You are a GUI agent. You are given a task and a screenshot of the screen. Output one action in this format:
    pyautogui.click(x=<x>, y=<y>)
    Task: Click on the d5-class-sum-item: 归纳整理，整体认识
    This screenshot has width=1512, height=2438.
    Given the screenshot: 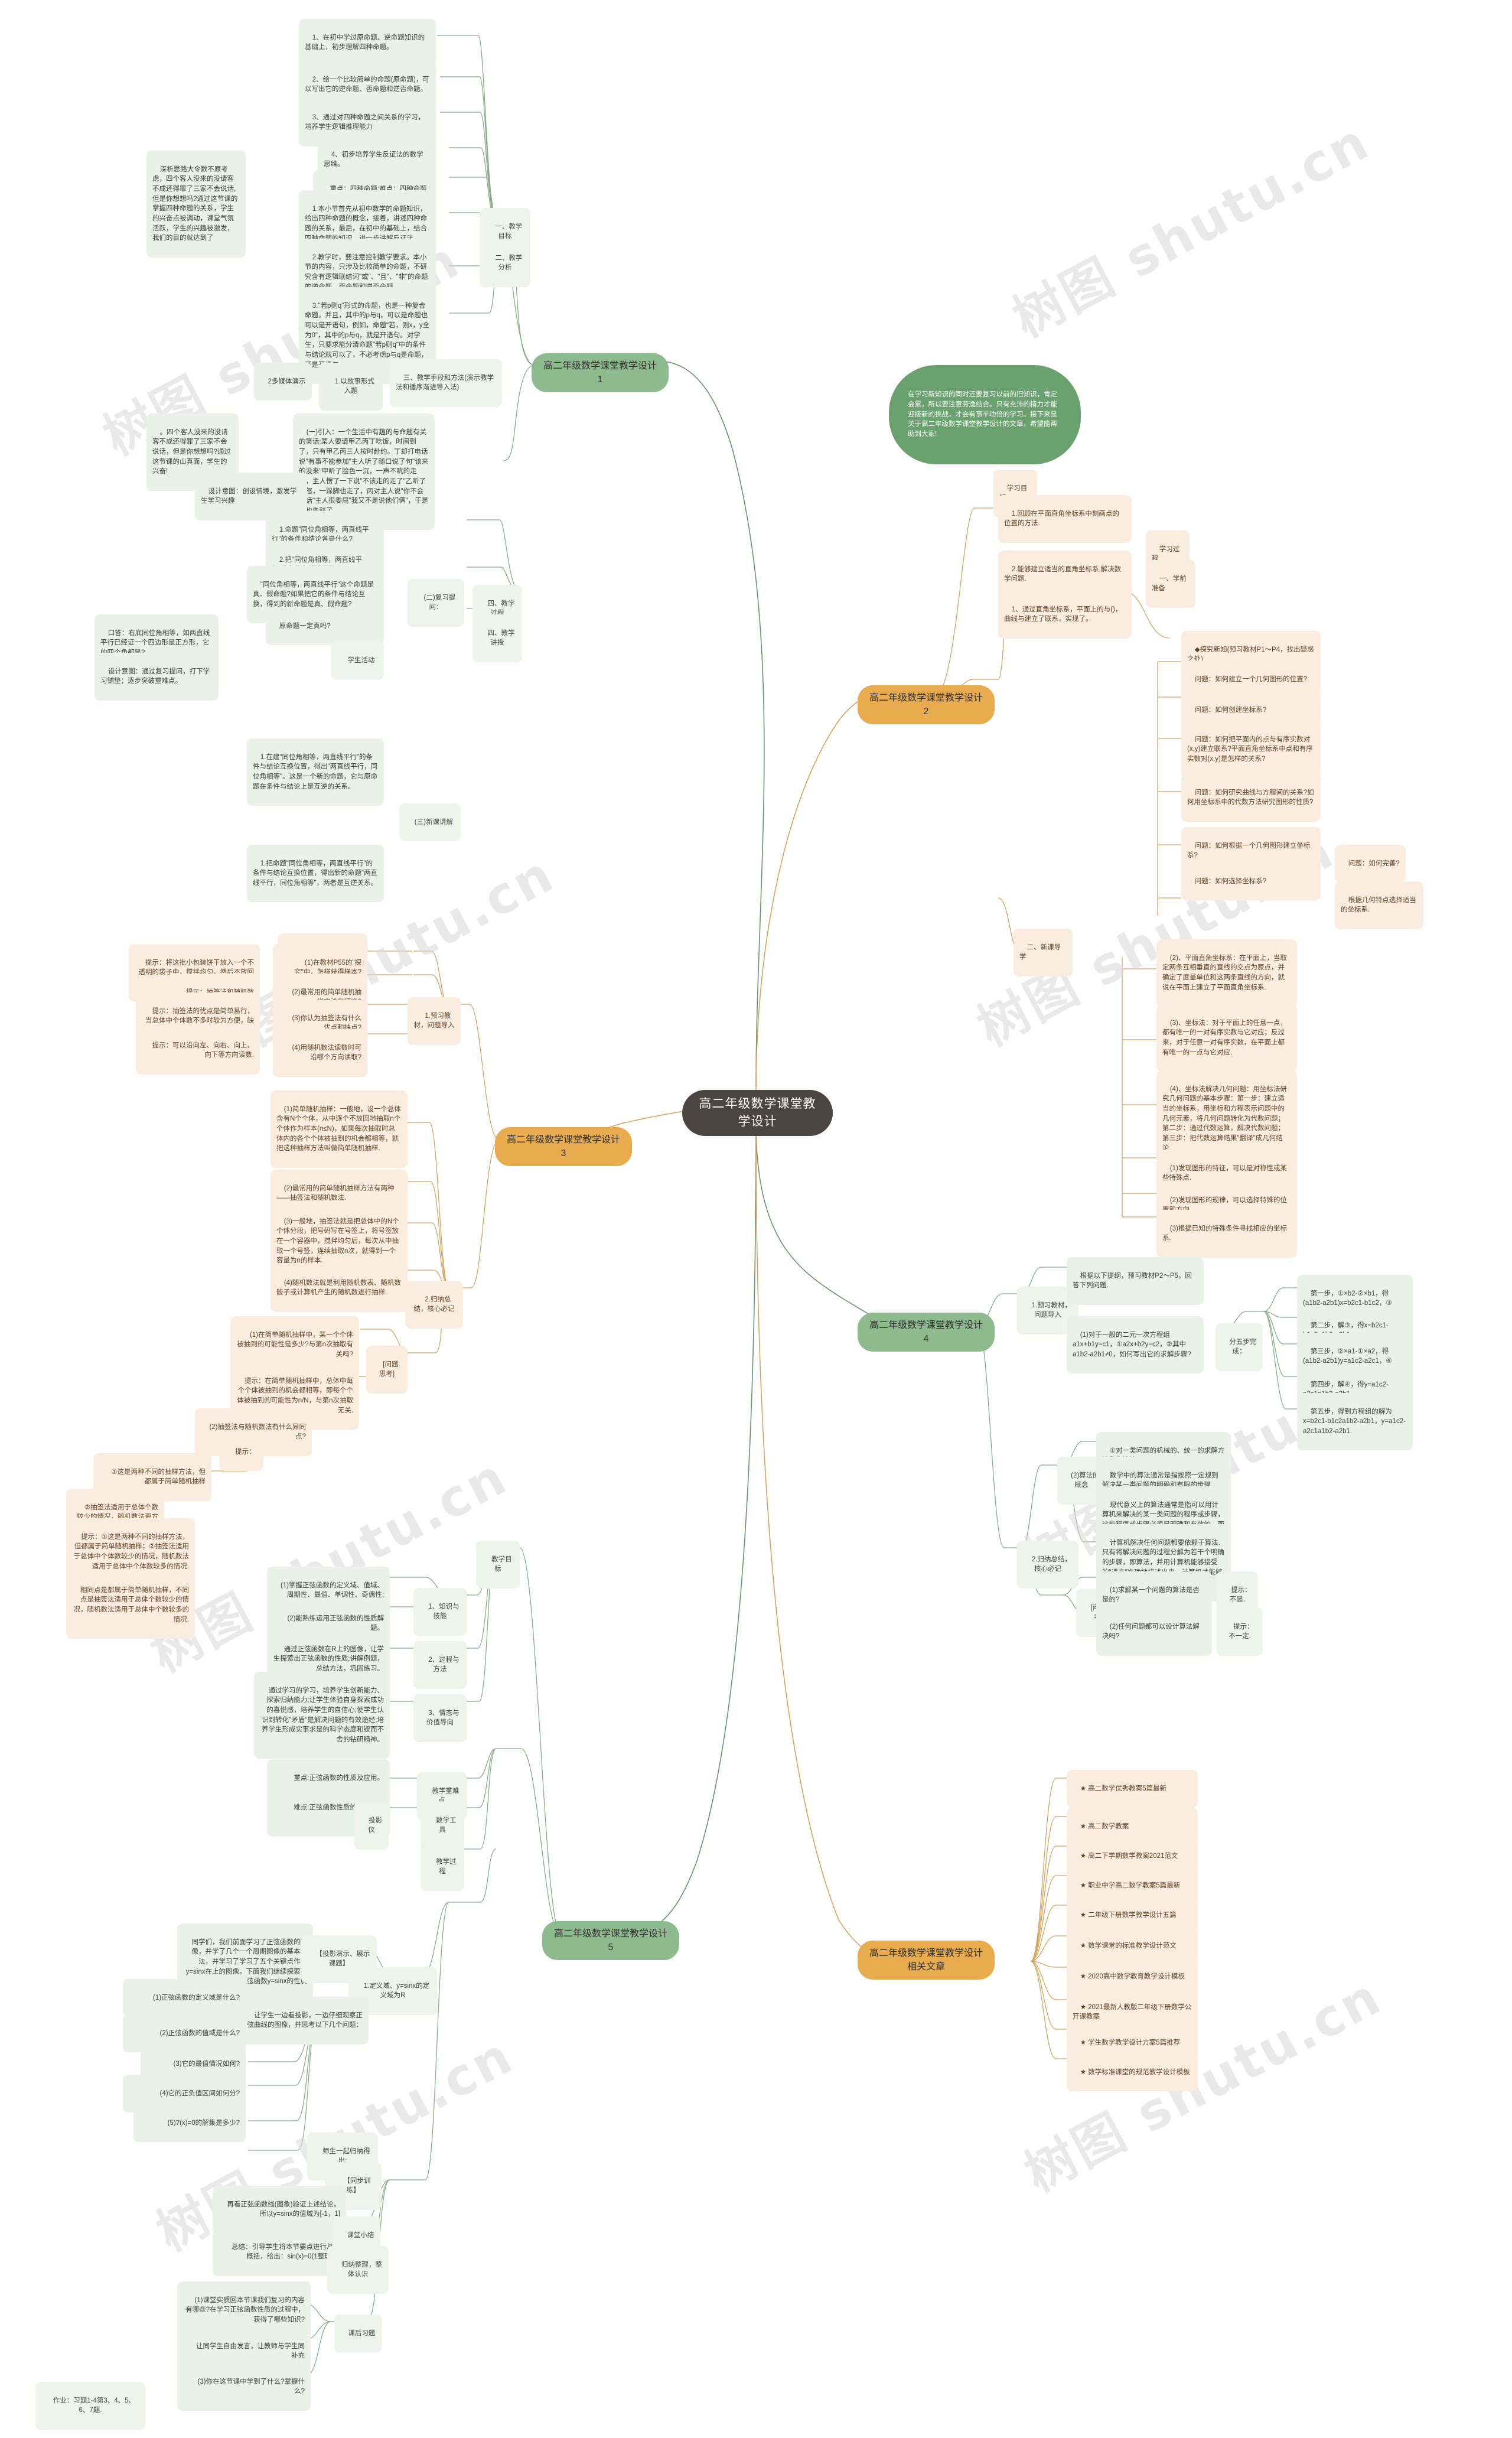 What is the action you would take?
    pyautogui.click(x=358, y=2270)
    